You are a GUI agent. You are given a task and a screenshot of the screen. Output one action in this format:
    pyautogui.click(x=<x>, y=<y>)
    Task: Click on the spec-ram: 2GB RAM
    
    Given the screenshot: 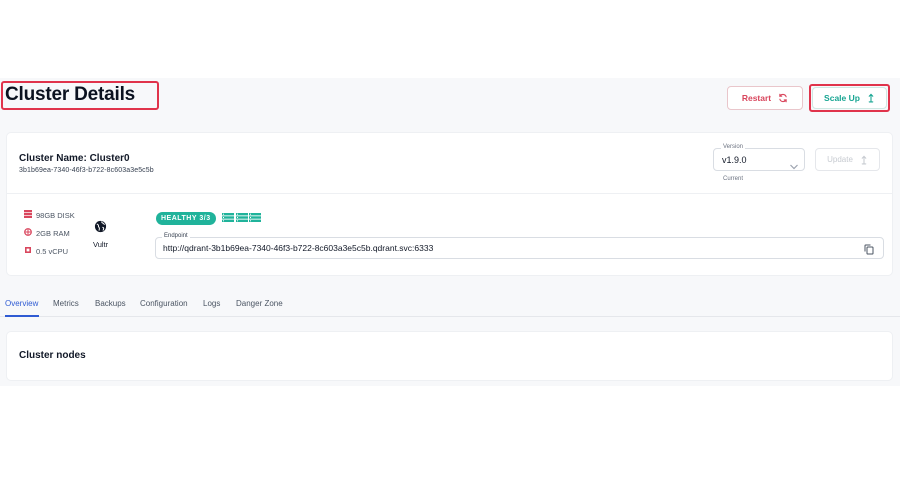 What is the action you would take?
    pyautogui.click(x=47, y=233)
    